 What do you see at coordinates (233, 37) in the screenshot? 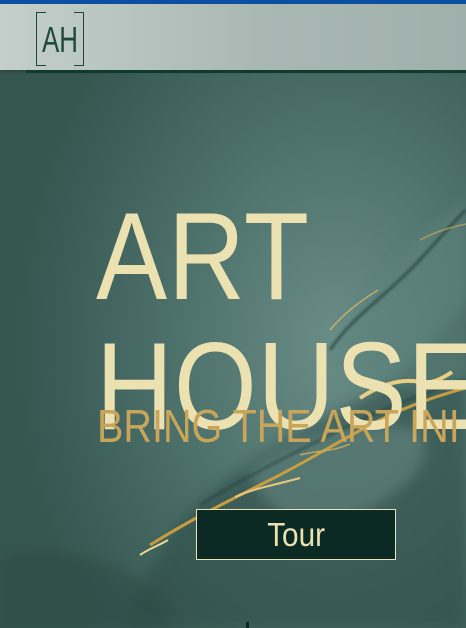
I see `site-header: AH` at bounding box center [233, 37].